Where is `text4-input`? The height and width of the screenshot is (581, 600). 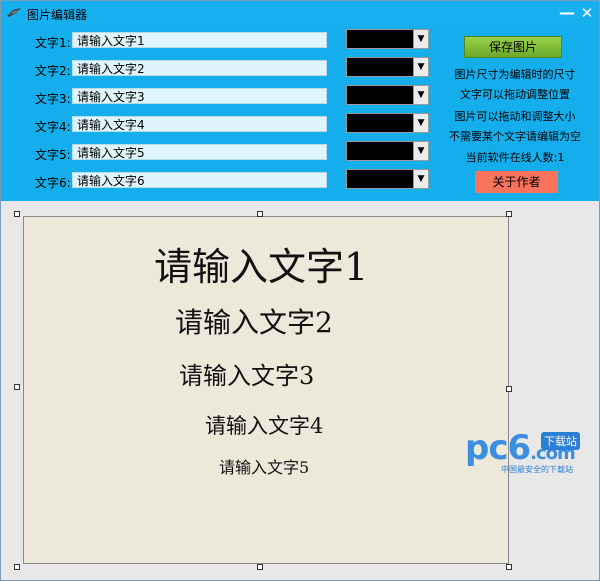
text4-input is located at coordinates (199, 124).